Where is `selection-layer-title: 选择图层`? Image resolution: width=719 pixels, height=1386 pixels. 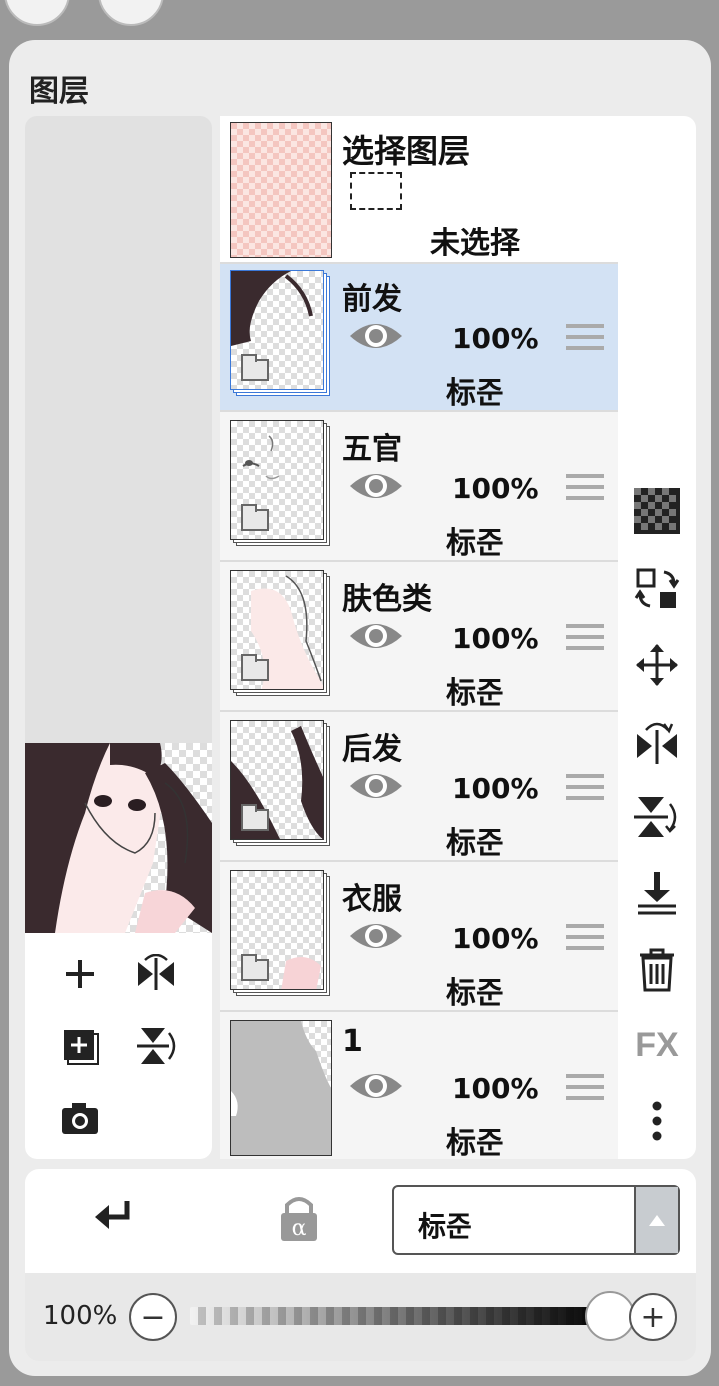 selection-layer-title: 选择图层 is located at coordinates (406, 151).